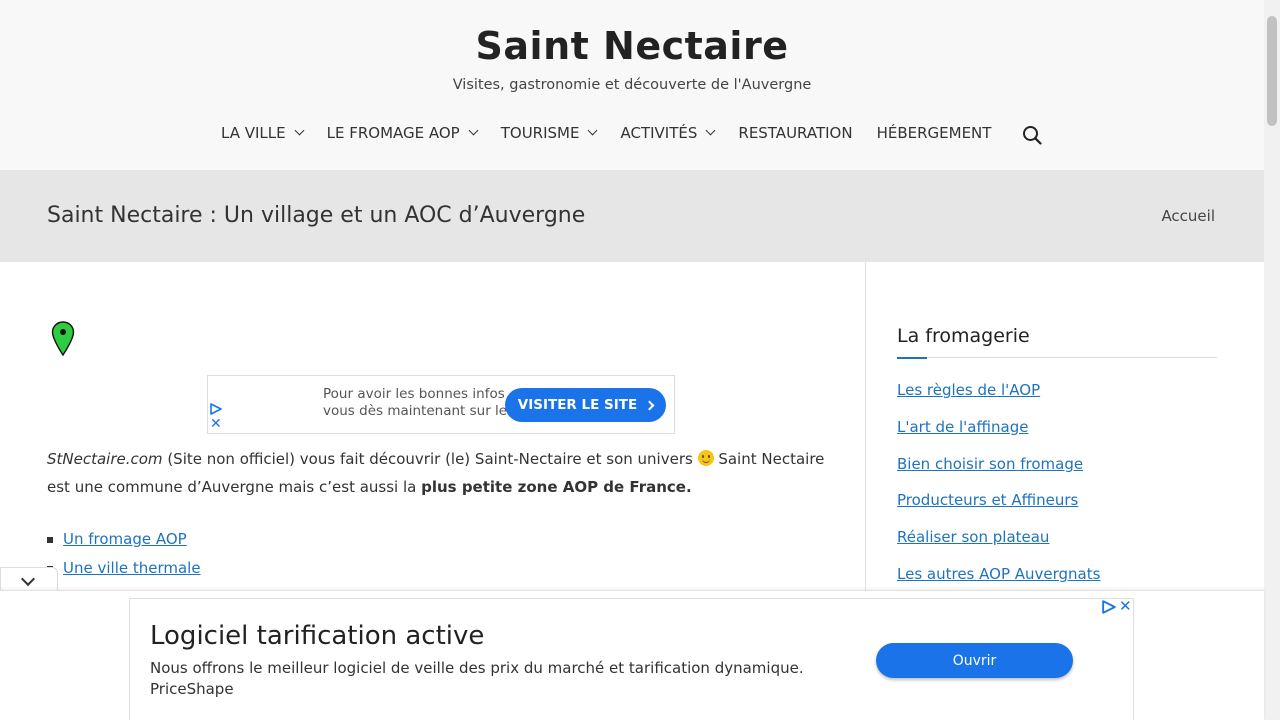 This screenshot has height=720, width=1280. What do you see at coordinates (1272, 360) in the screenshot?
I see `page-scrollbar` at bounding box center [1272, 360].